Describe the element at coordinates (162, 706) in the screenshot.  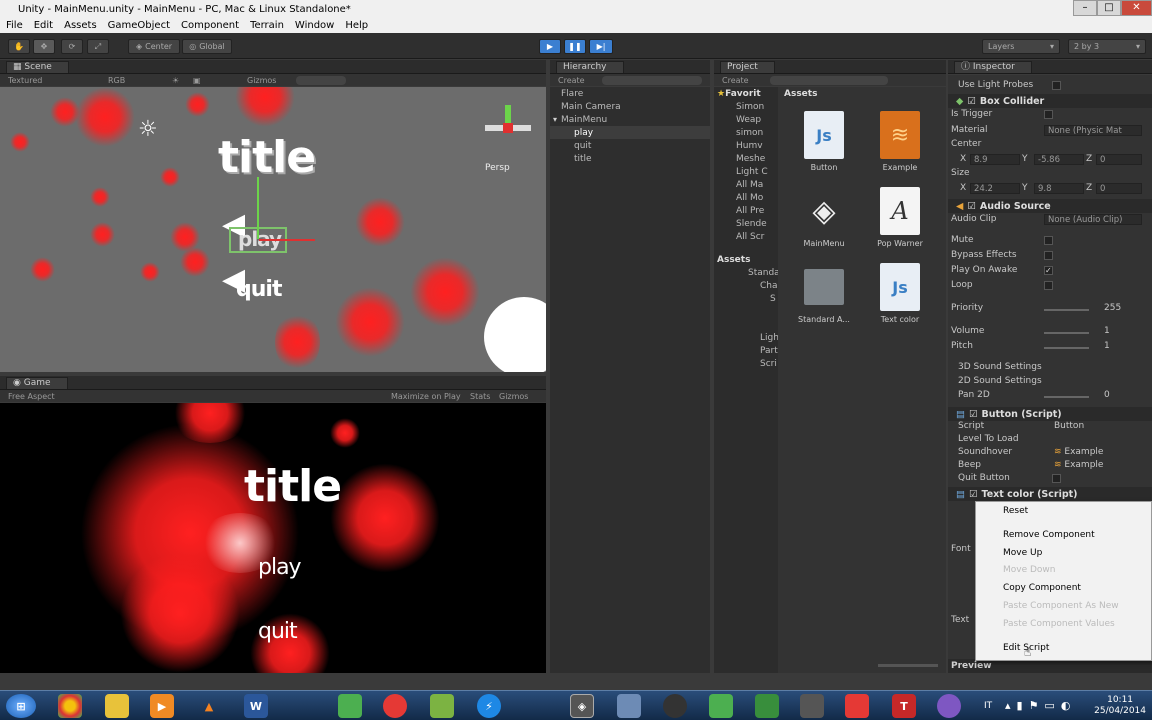
I see `media-player-icon: ▶` at that location.